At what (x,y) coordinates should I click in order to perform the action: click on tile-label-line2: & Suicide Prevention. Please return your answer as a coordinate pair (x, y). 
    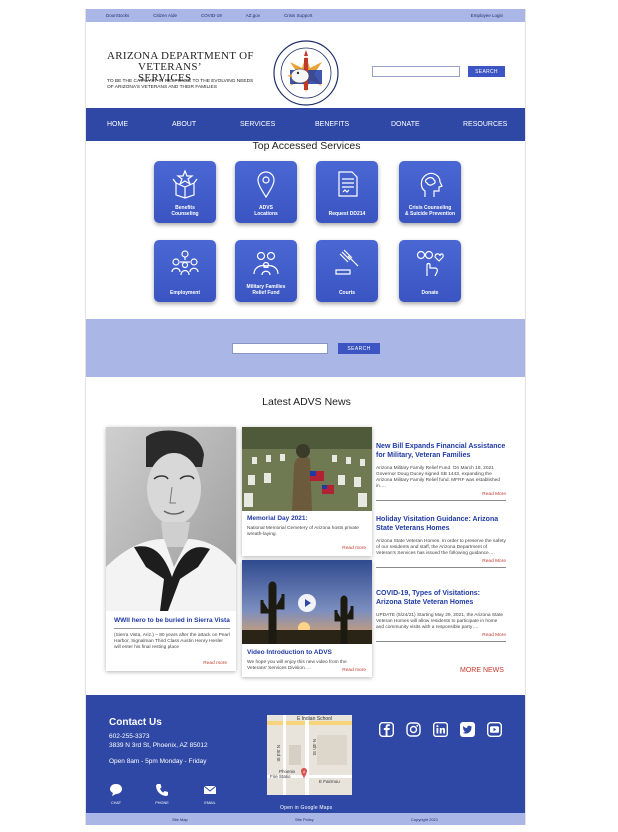
    Looking at the image, I should click on (429, 214).